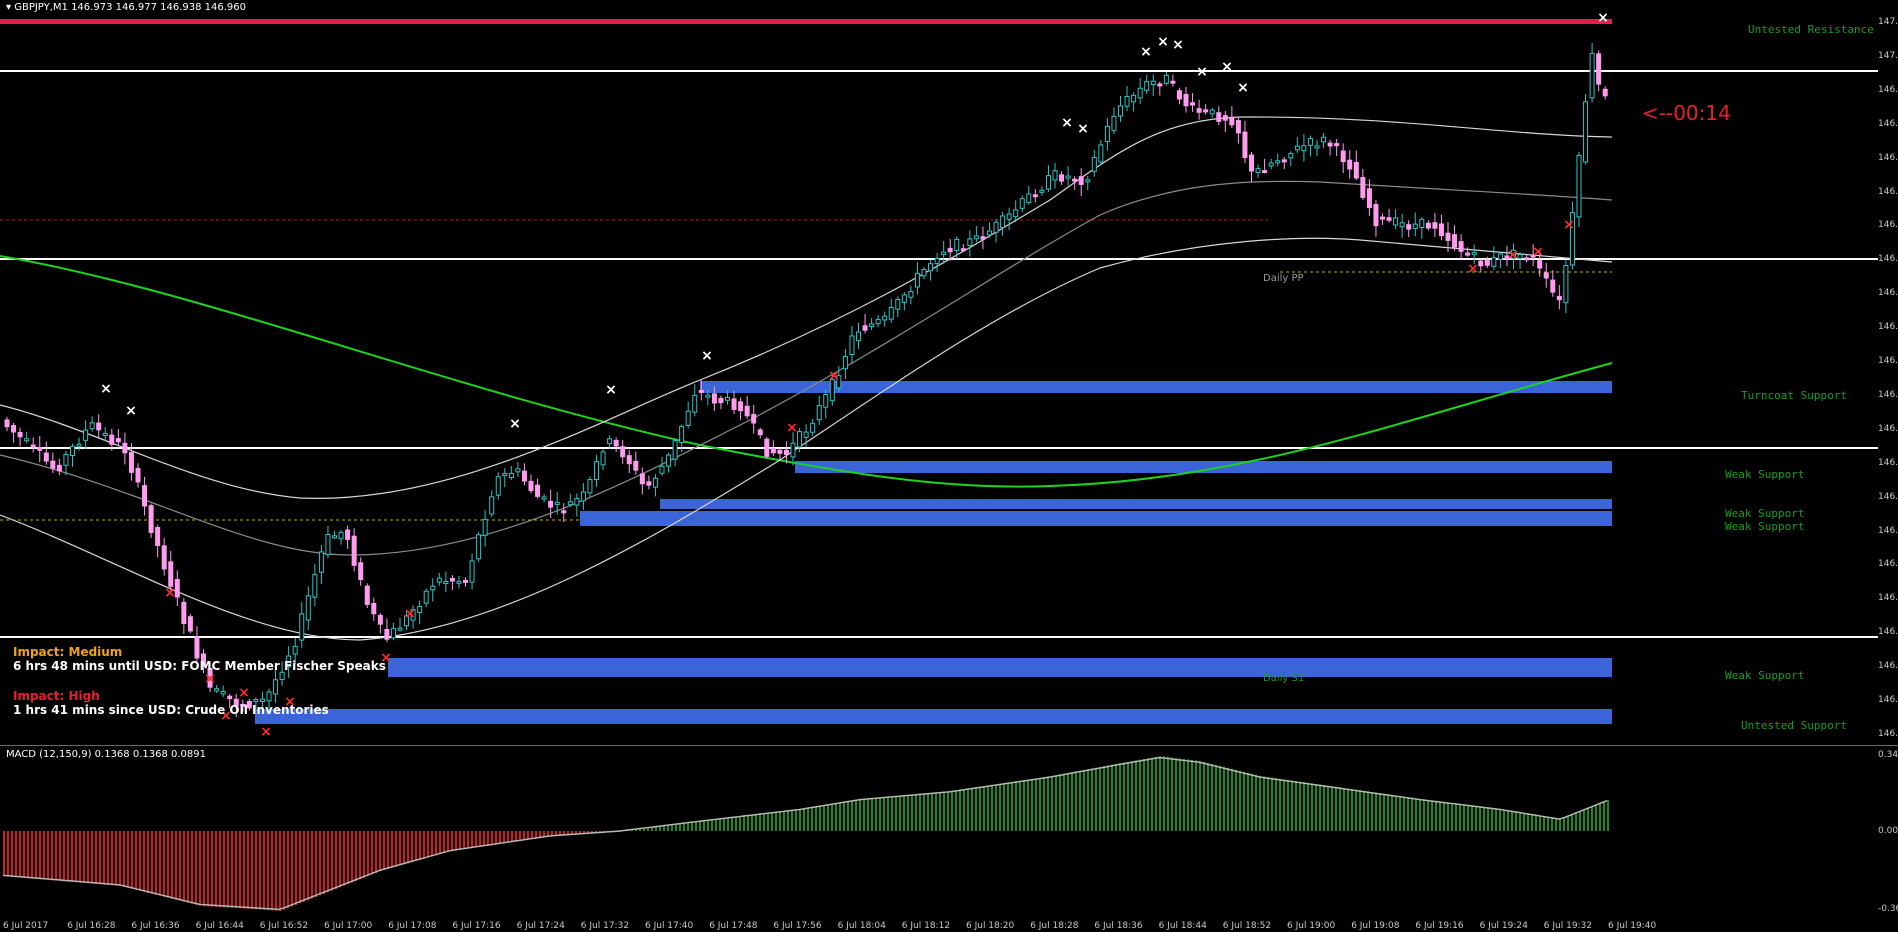 This screenshot has height=932, width=1898. Describe the element at coordinates (1888, 22) in the screenshot. I see `price-tick-label: 147.0` at that location.